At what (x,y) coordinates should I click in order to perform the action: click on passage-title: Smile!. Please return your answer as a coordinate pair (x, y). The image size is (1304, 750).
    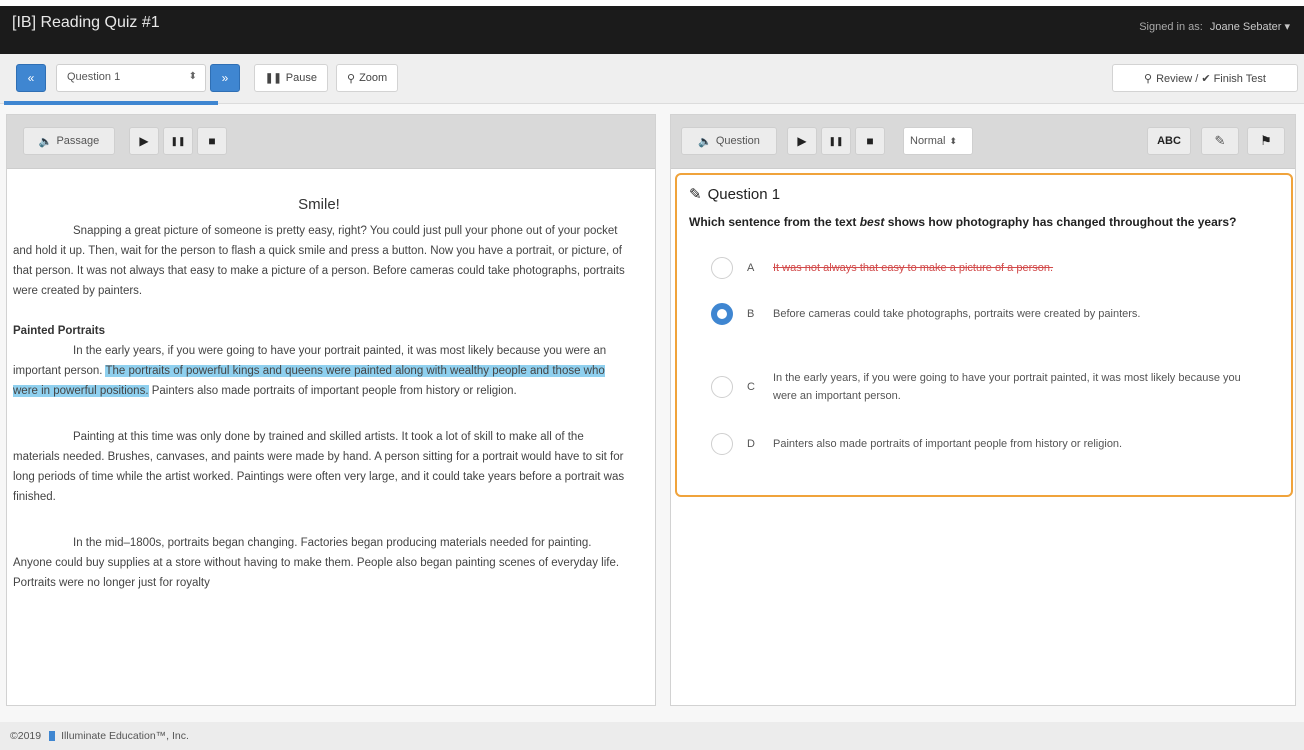
    Looking at the image, I should click on (319, 204).